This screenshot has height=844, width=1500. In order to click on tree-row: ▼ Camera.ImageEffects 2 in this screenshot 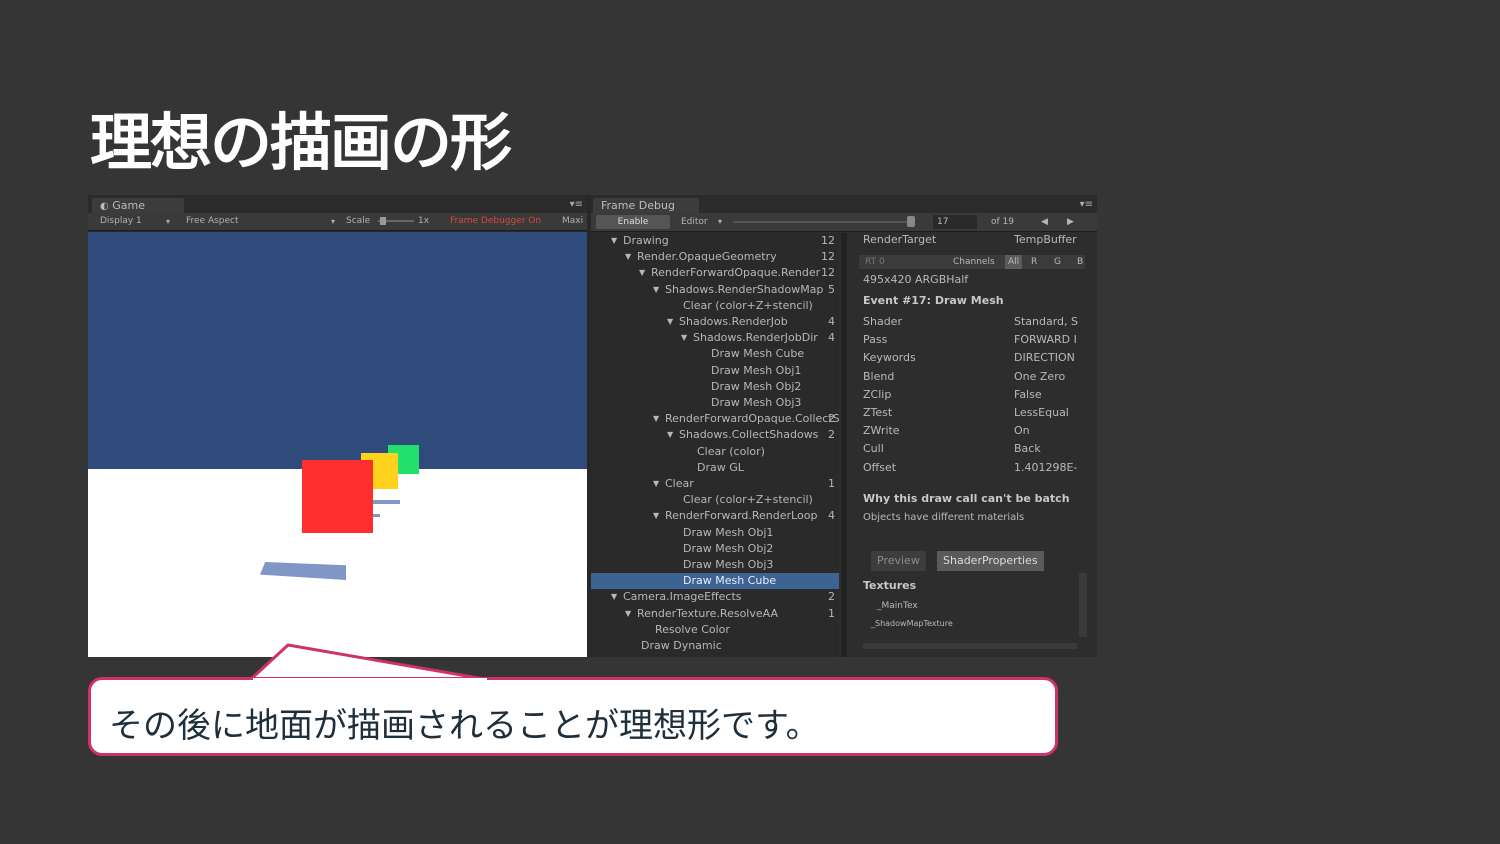, I will do `click(715, 597)`.